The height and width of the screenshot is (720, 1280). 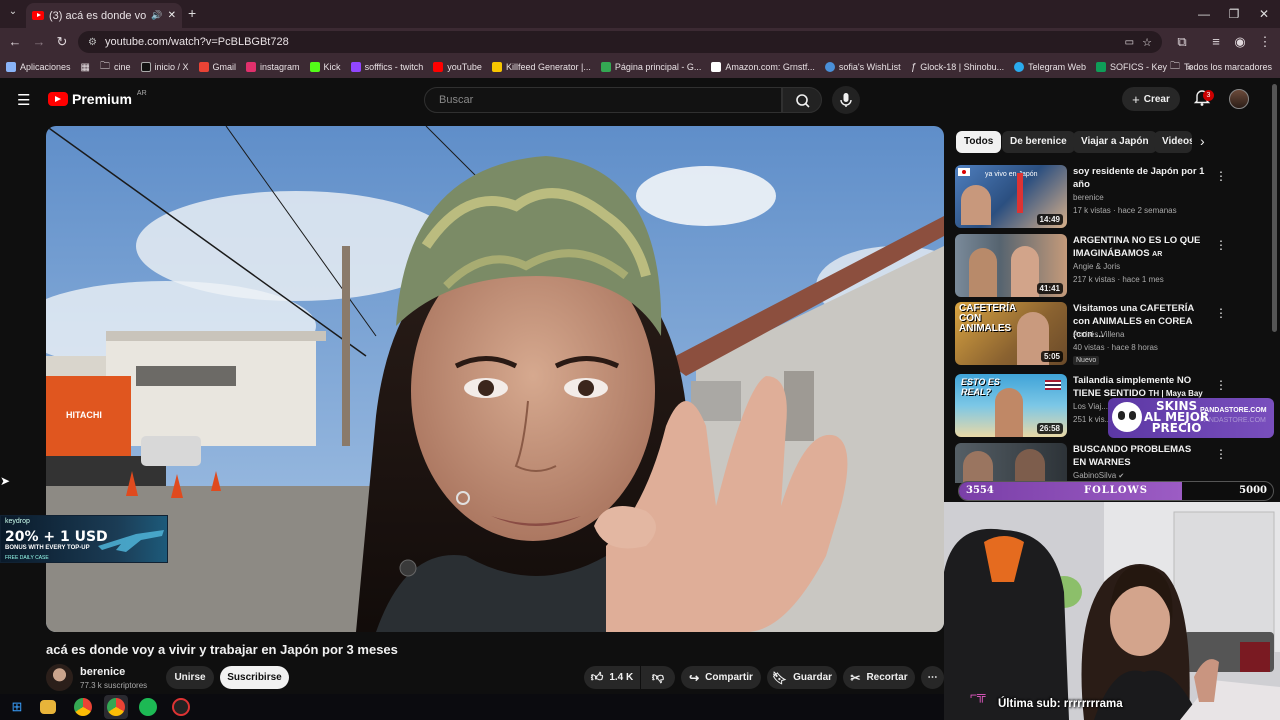 What do you see at coordinates (48, 707) in the screenshot?
I see `file-explorer-icon` at bounding box center [48, 707].